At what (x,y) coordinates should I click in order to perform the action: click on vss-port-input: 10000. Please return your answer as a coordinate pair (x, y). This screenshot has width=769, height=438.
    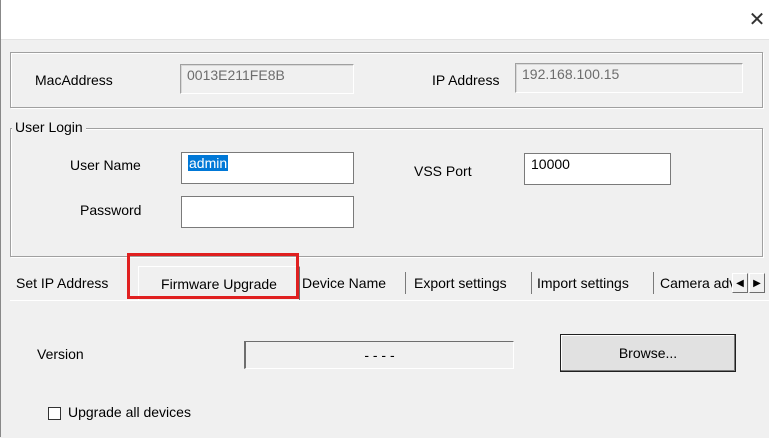
    Looking at the image, I should click on (597, 169).